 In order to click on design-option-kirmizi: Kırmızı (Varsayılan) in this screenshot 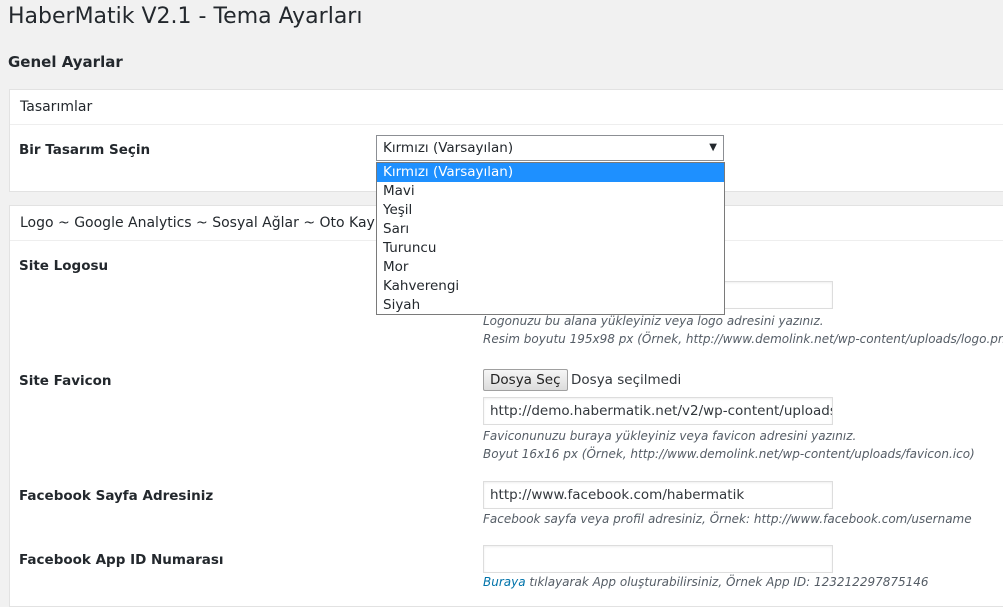, I will do `click(550, 172)`.